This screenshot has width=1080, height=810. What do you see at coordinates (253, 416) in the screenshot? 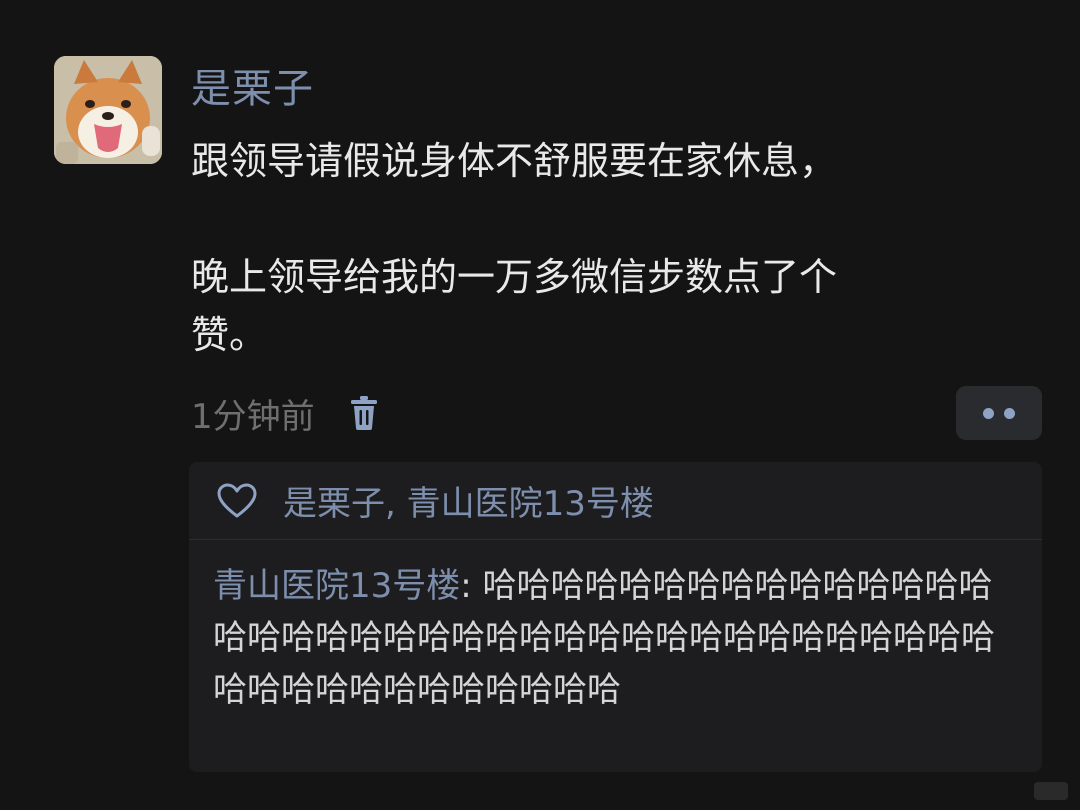
I see `post-time: 1分钟前` at bounding box center [253, 416].